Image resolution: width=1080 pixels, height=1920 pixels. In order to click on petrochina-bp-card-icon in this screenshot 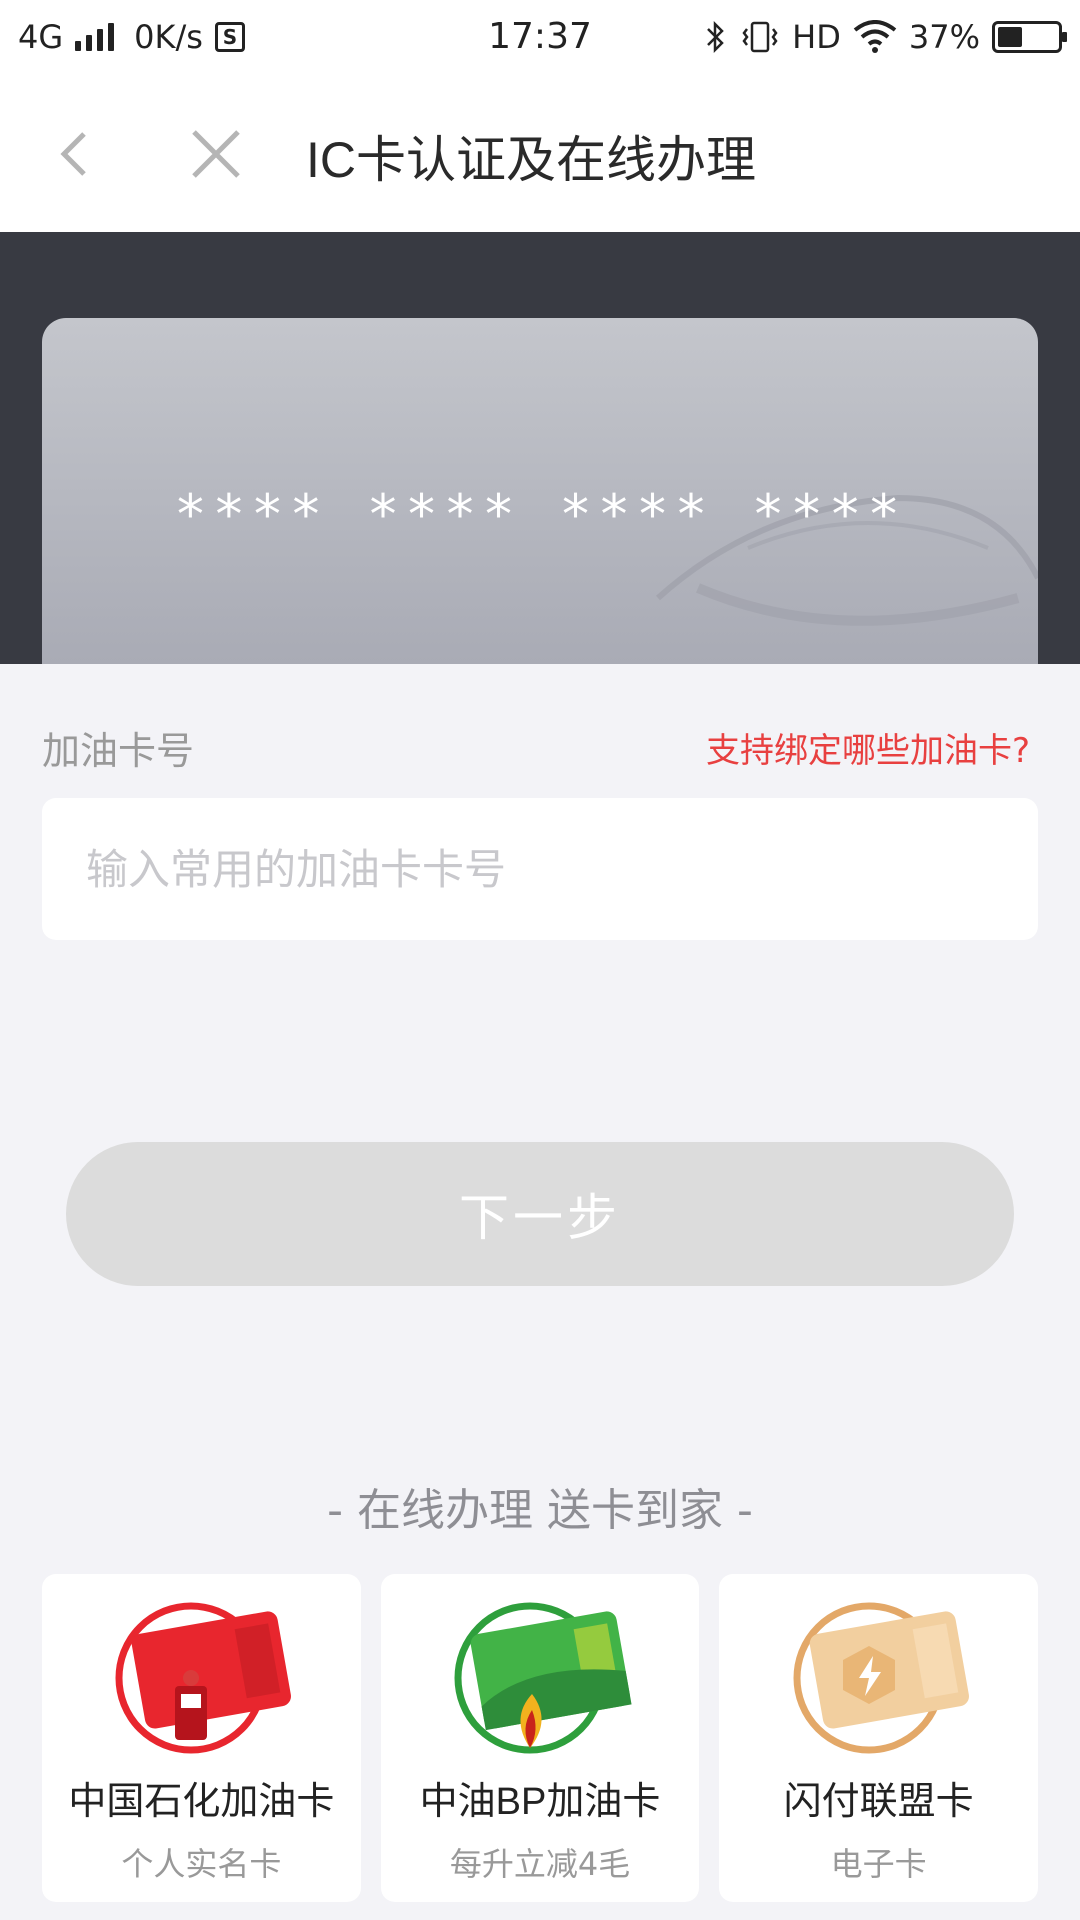, I will do `click(543, 1678)`.